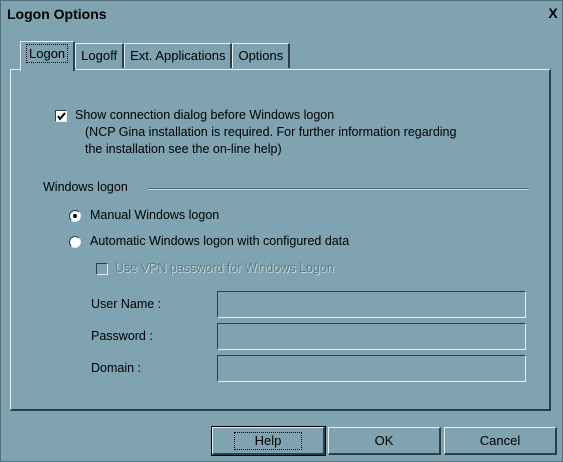 The image size is (563, 462). I want to click on radio-selected-dot, so click(75, 216).